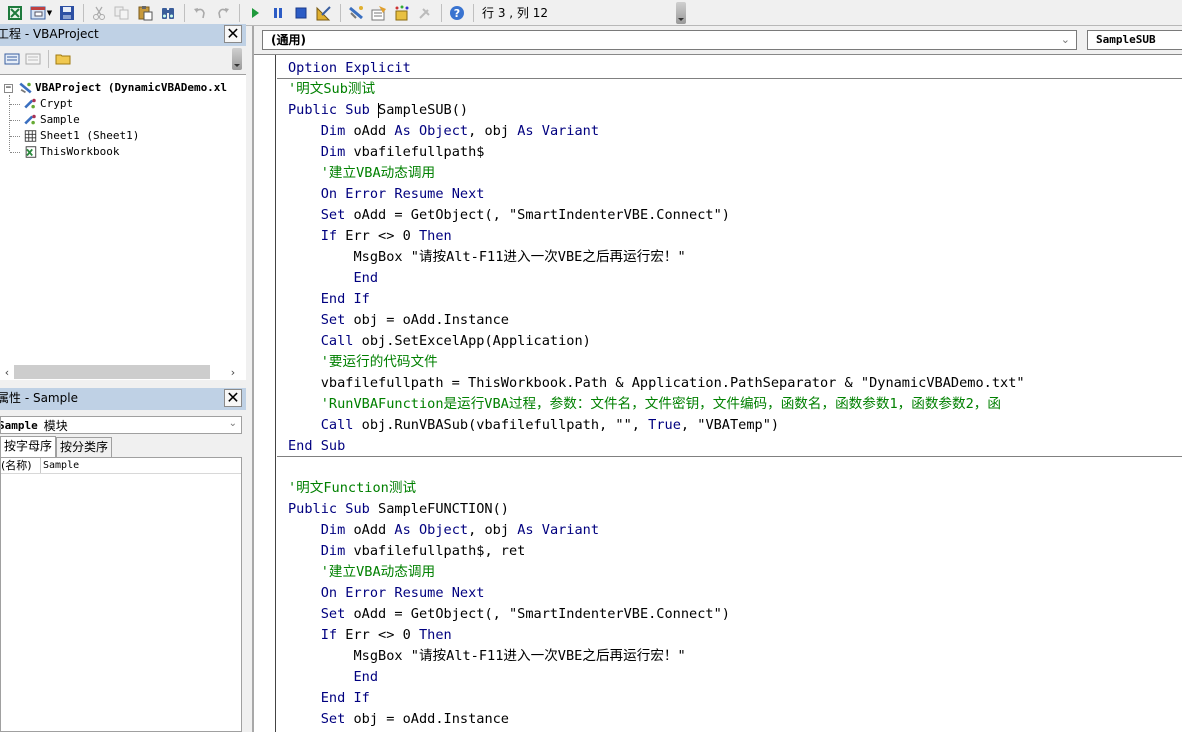 The image size is (1182, 732). Describe the element at coordinates (493, 131) in the screenshot. I see `code-token: , obj` at that location.